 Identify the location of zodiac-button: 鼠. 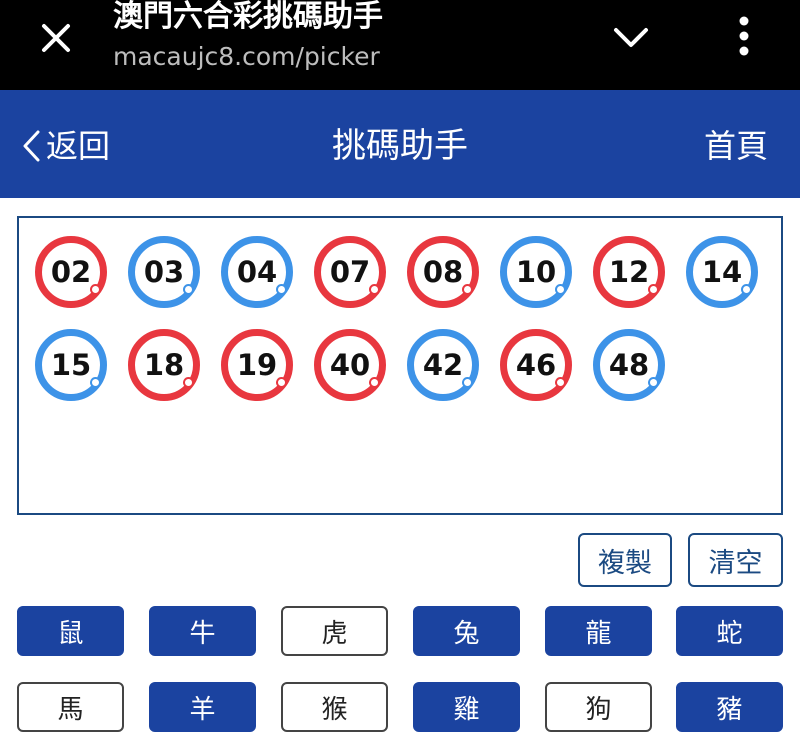
(70, 631).